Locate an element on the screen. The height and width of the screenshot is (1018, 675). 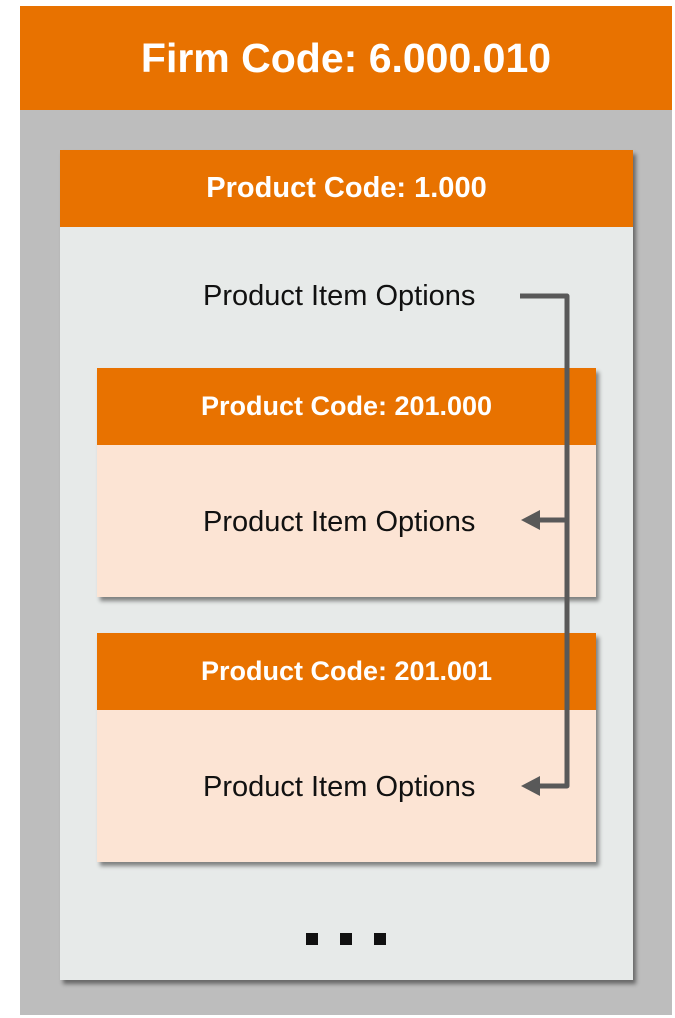
options-connector-arrows is located at coordinates (545, 544).